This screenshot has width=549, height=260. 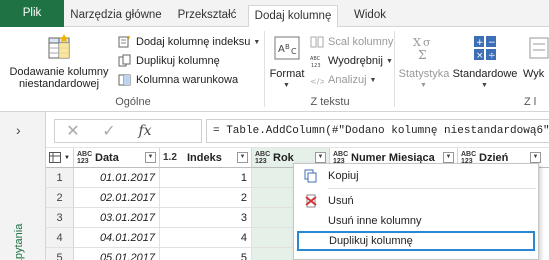 I want to click on cancel-icon: ✕, so click(x=73, y=131).